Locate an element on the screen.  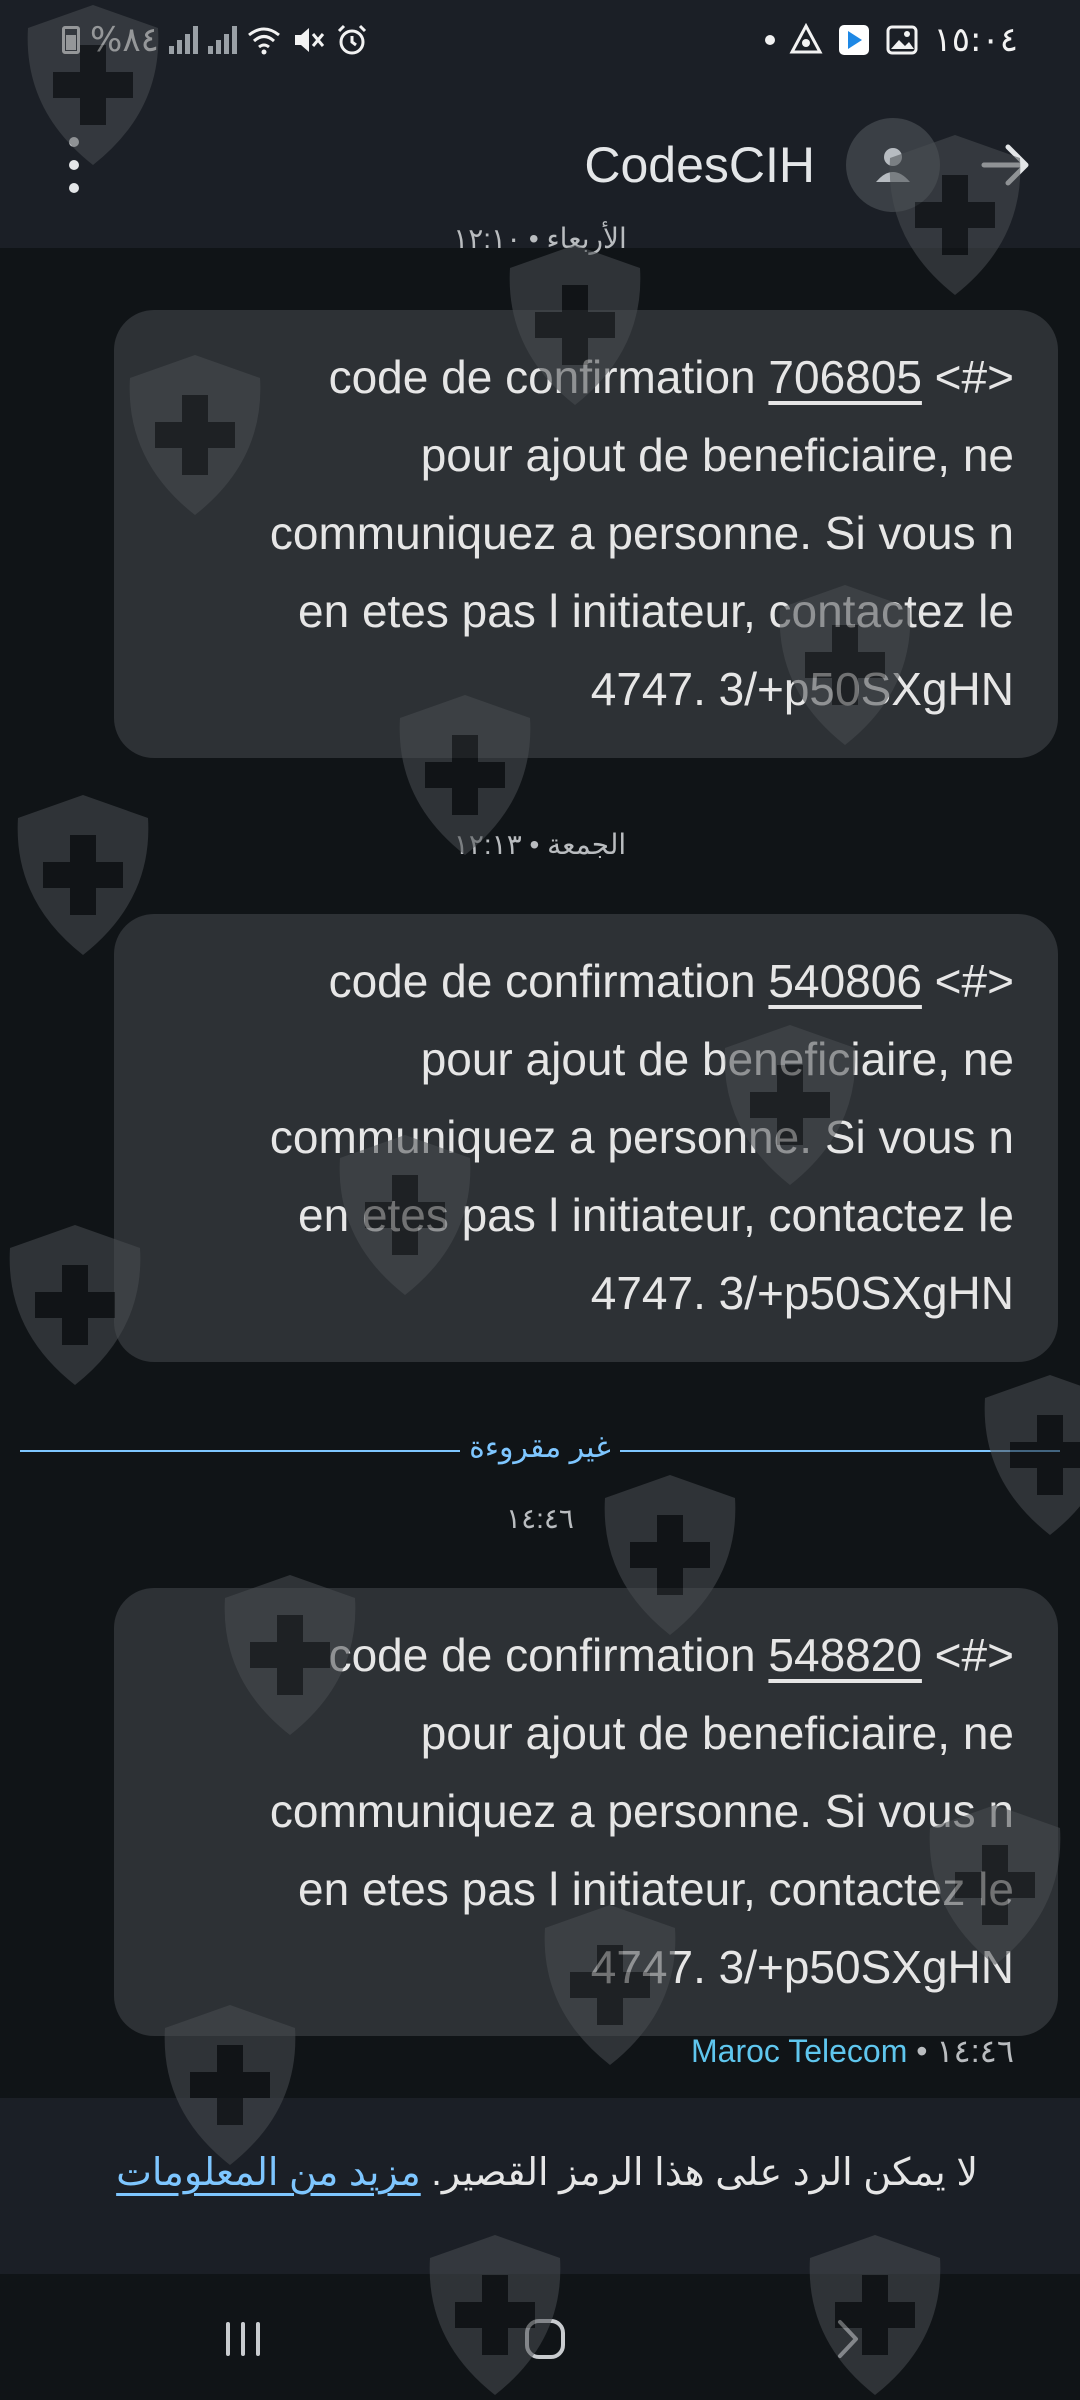
battery-icon is located at coordinates (71, 40).